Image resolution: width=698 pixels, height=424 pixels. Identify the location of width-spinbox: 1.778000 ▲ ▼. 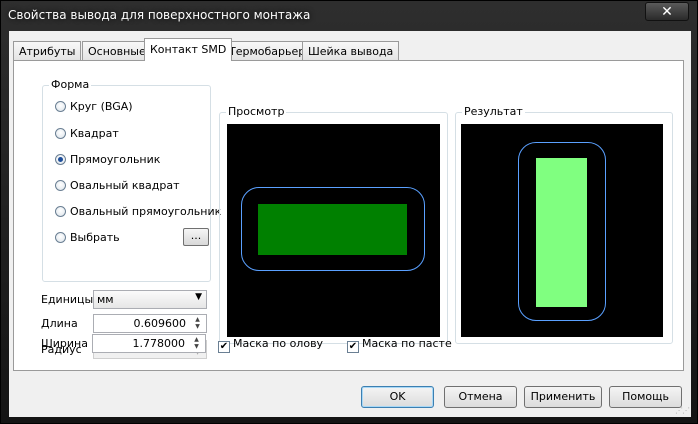
(149, 343).